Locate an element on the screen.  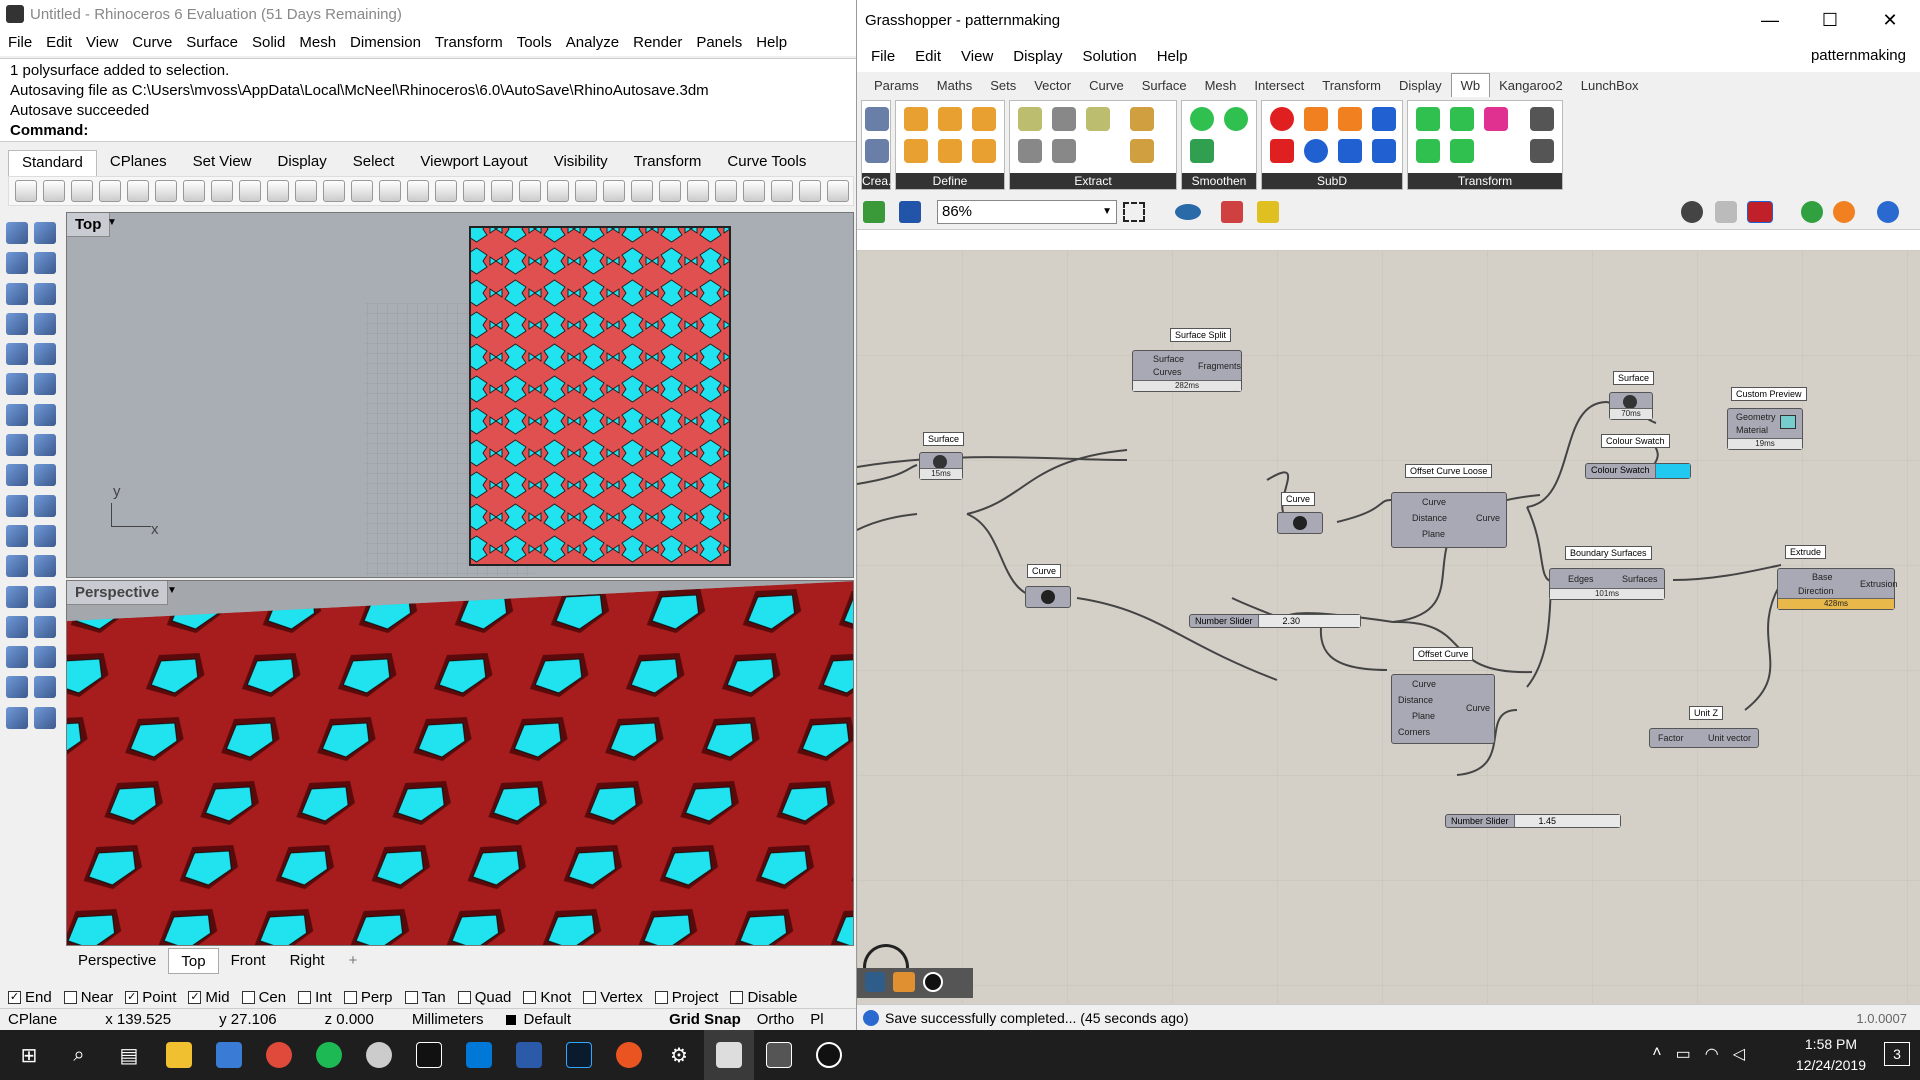
photoshop-icon is located at coordinates (579, 1055).